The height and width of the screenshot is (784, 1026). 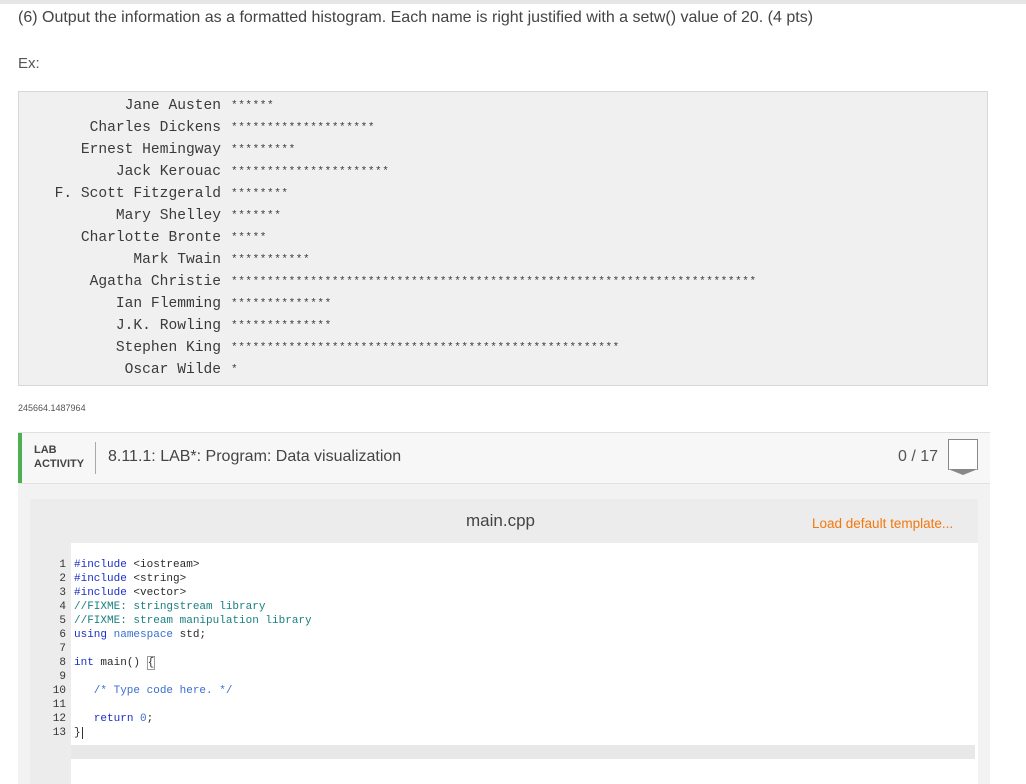 What do you see at coordinates (59, 705) in the screenshot?
I see `line-number: 11` at bounding box center [59, 705].